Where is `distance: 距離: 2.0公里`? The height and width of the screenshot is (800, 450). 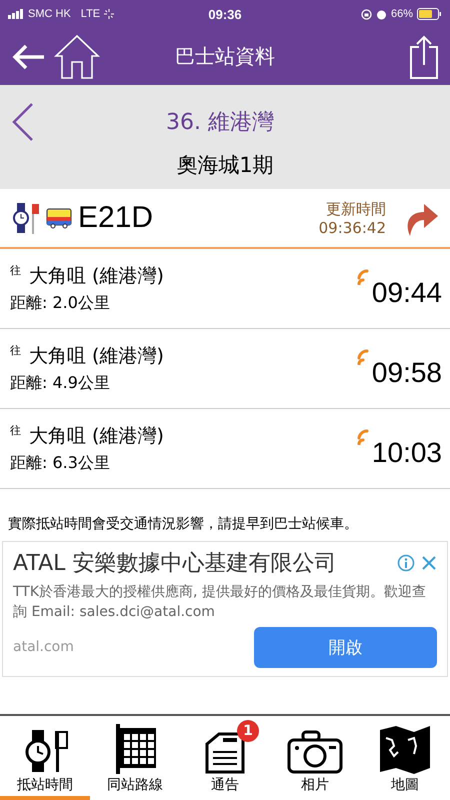 distance: 距離: 2.0公里 is located at coordinates (60, 303).